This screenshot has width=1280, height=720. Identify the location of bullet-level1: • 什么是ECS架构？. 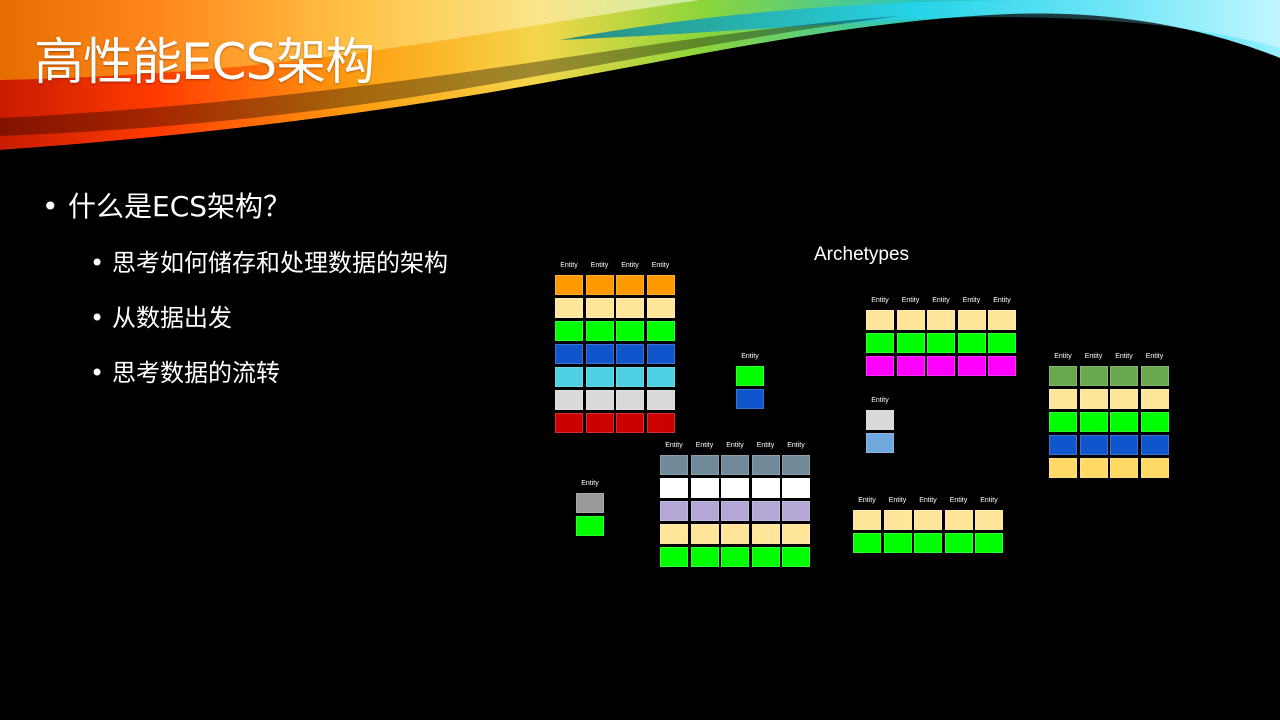
(166, 207).